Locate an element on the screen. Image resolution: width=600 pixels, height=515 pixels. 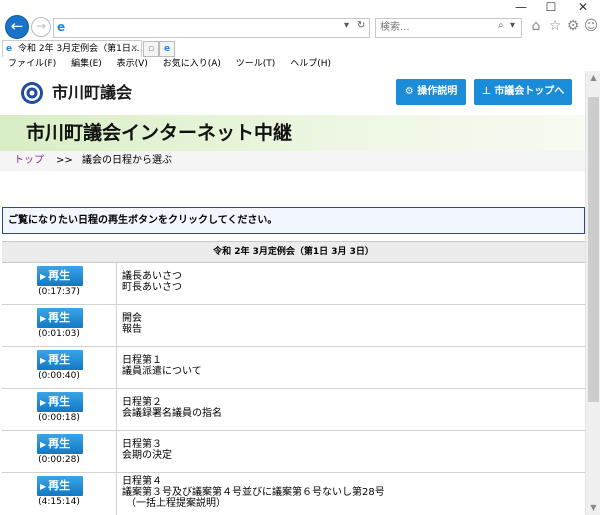
table-row: ▶ 再生 (0:17:37) 議長あいさつ 町長あいさつ is located at coordinates (293, 284).